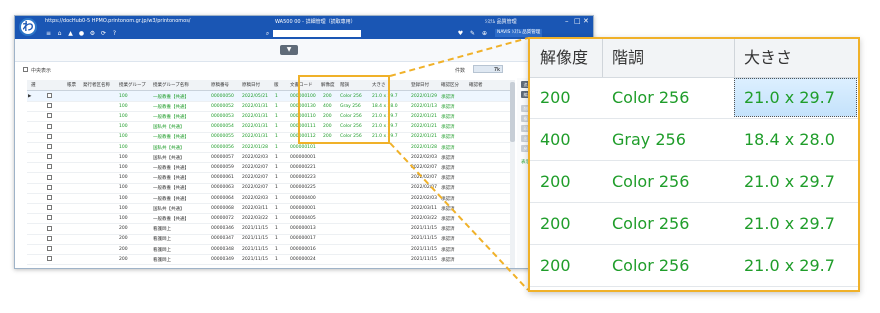  Describe the element at coordinates (71, 85) in the screenshot. I see `col-header-form: 帳票` at that location.